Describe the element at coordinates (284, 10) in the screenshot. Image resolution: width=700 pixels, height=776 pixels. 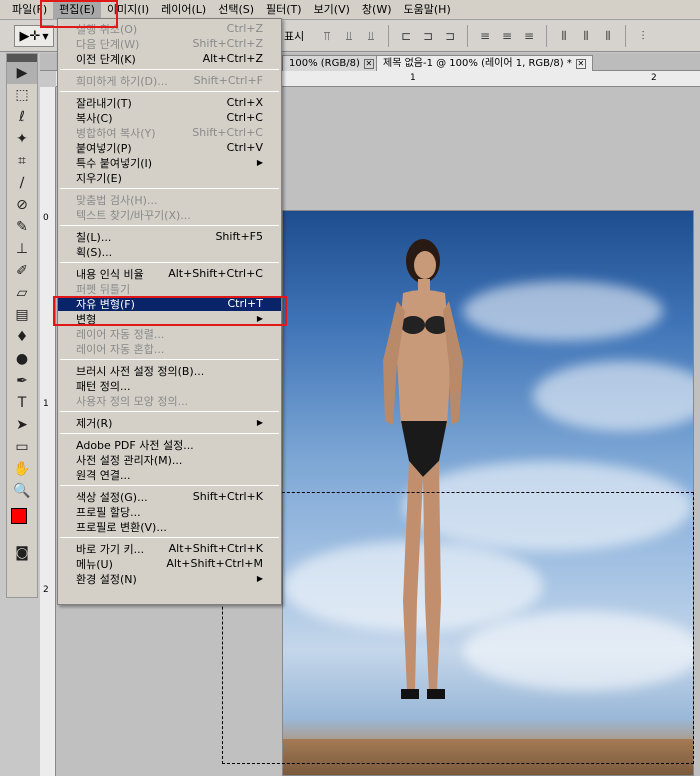
I see `menu-5: 필터(T)` at that location.